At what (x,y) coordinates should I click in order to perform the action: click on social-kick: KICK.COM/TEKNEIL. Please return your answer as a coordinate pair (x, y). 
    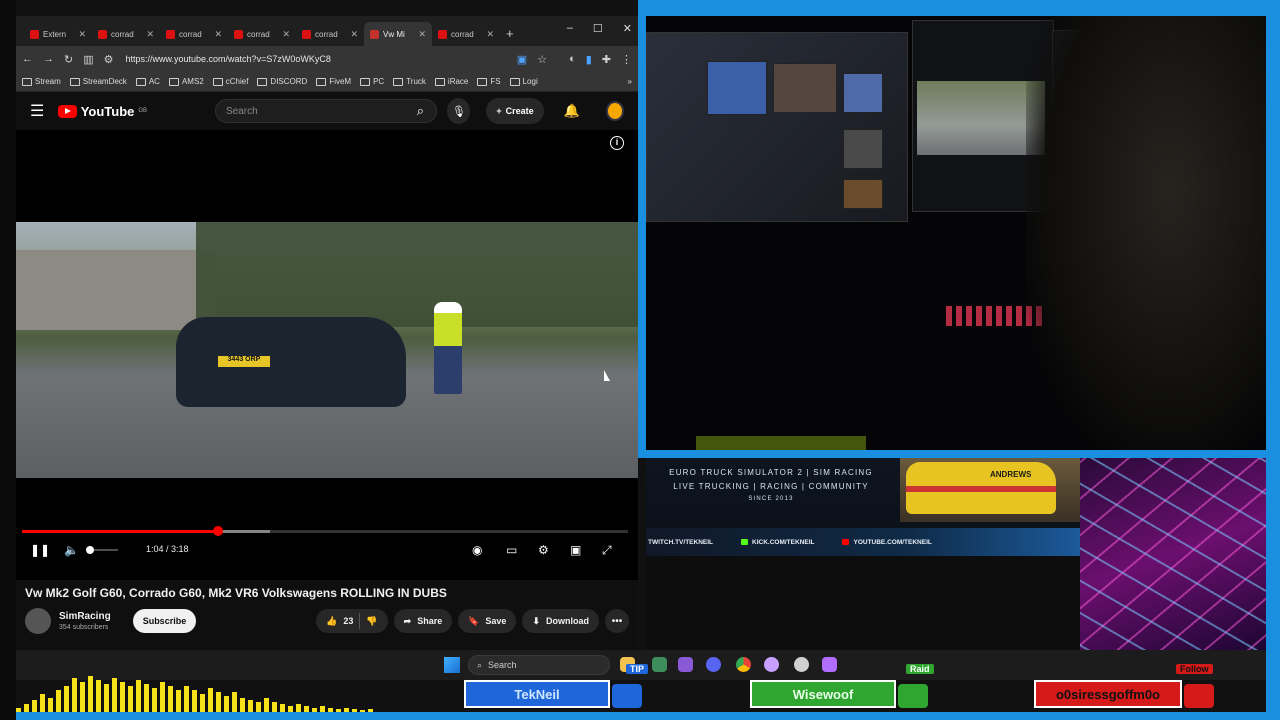
    Looking at the image, I should click on (777, 542).